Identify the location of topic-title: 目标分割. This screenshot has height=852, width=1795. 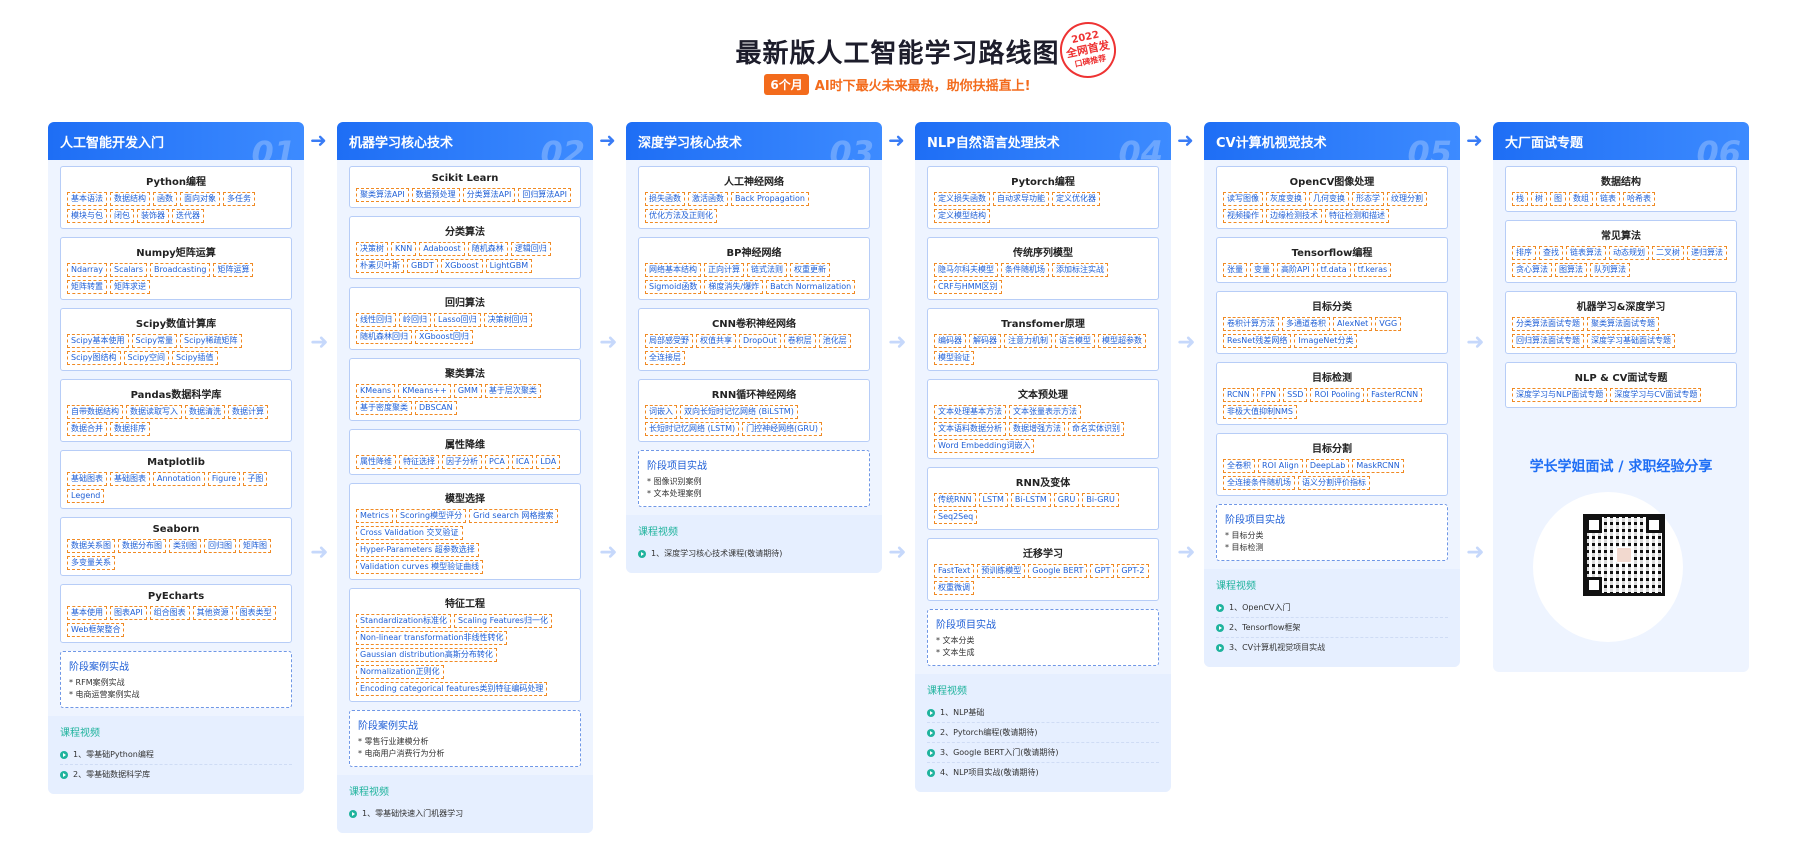
(1332, 449).